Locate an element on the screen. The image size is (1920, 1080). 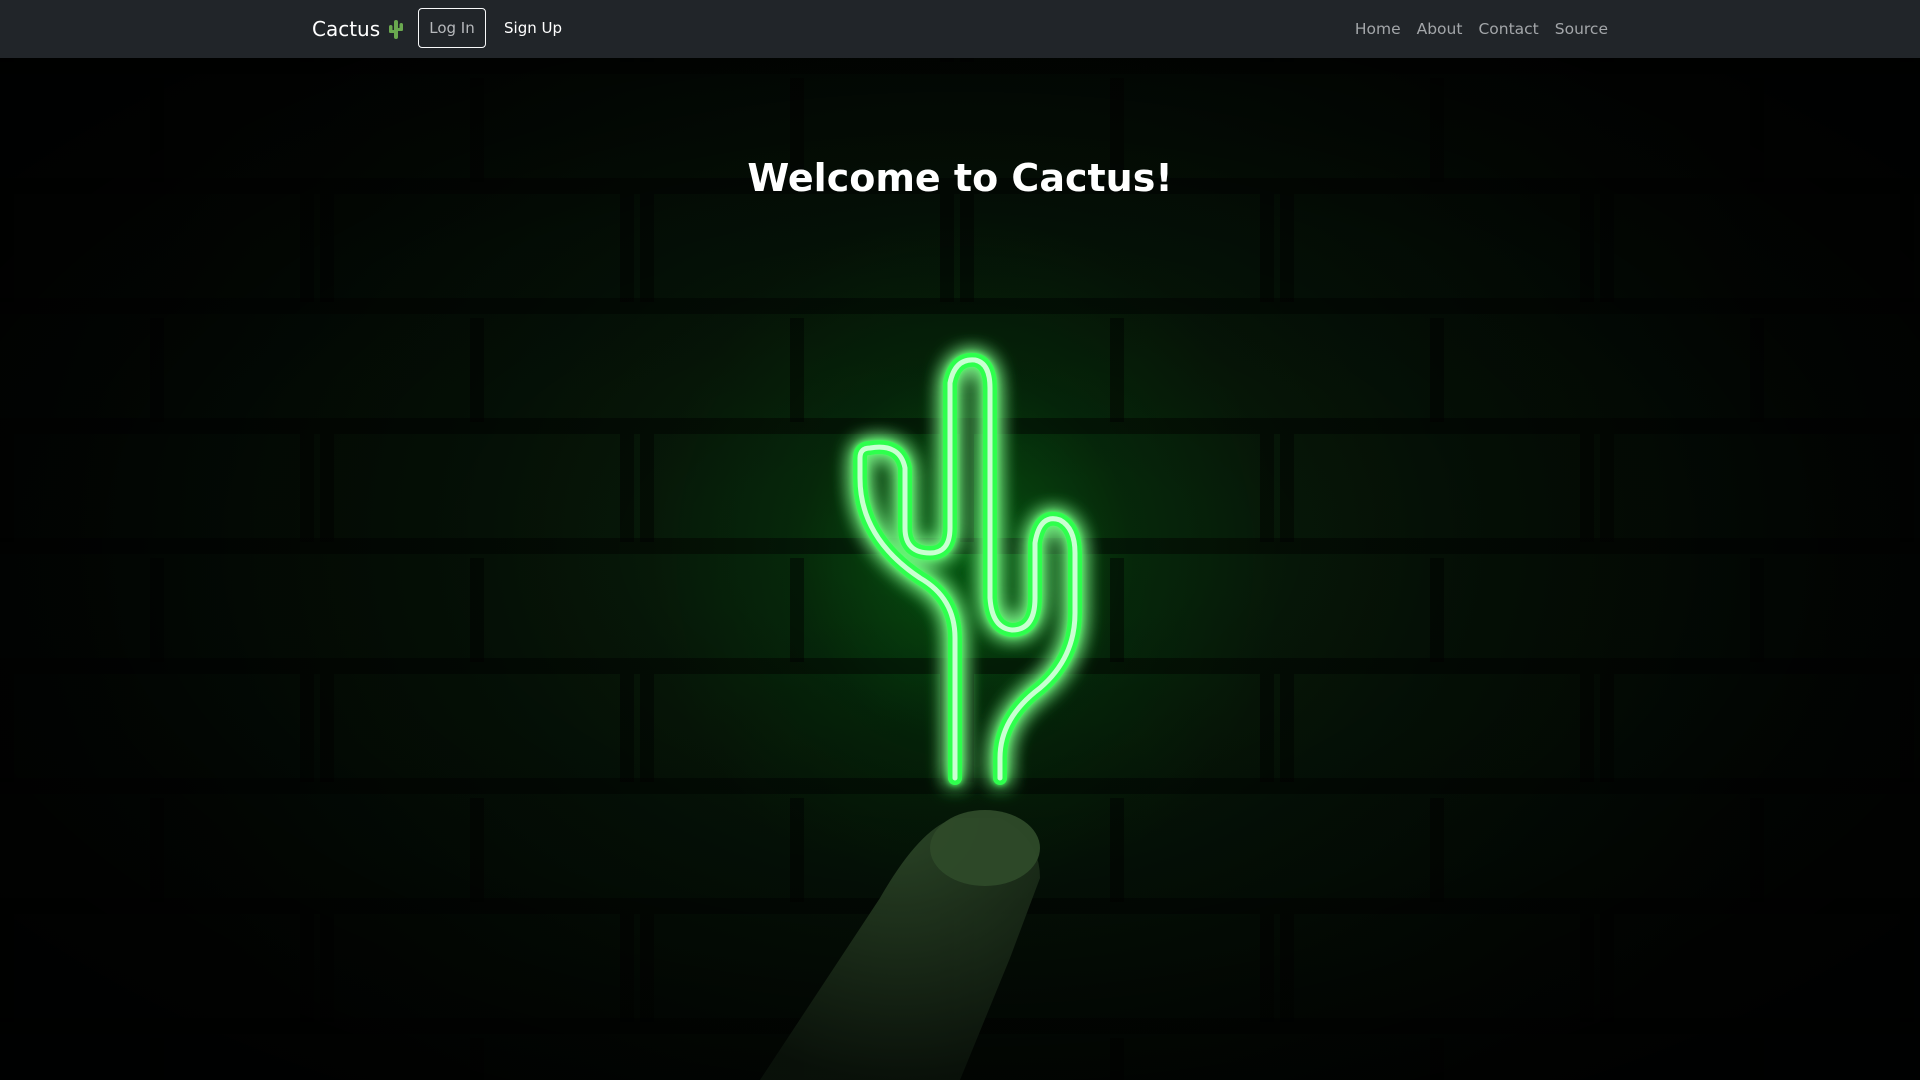
nav-link-source: Source is located at coordinates (1581, 29).